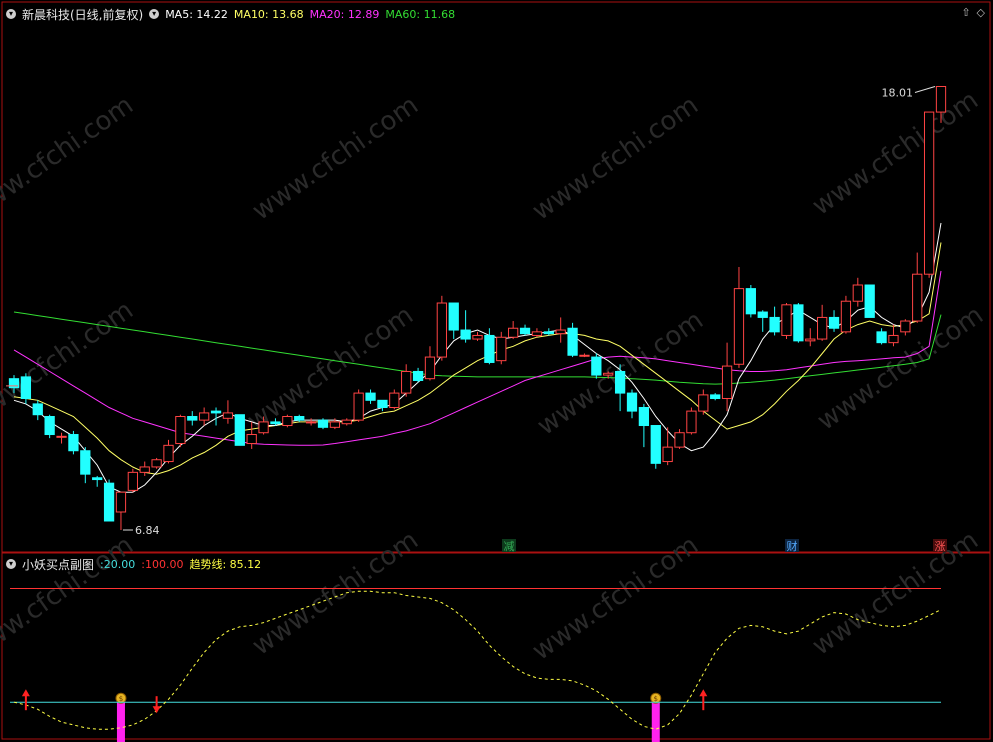  What do you see at coordinates (509, 546) in the screenshot?
I see `event-marker: 减` at bounding box center [509, 546].